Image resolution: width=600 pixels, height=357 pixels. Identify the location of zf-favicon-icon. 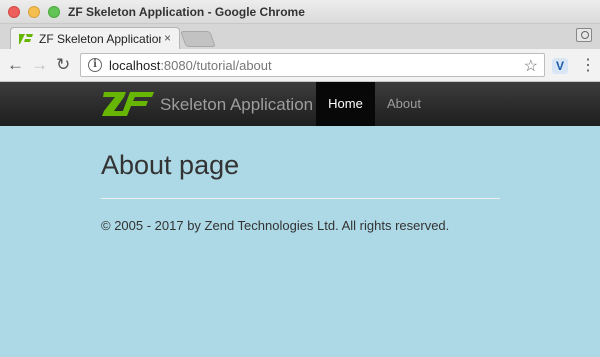
(26, 39).